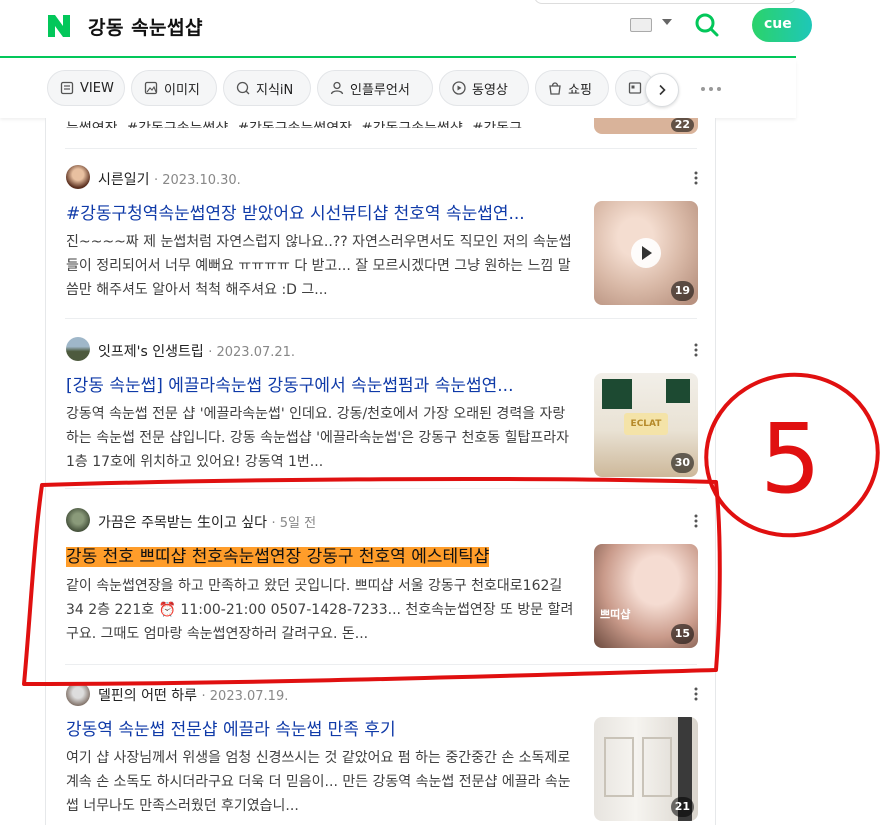 This screenshot has width=885, height=825. I want to click on annotation-circle, so click(792, 455).